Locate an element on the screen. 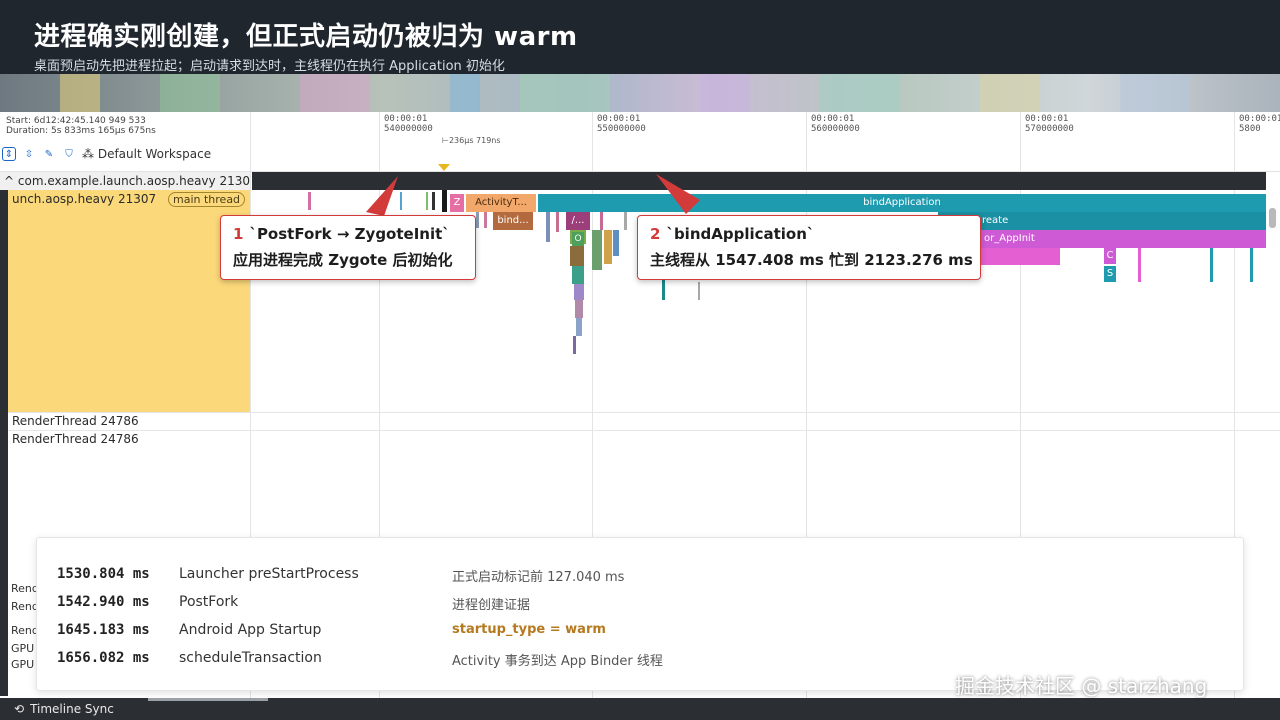  process-main-track is located at coordinates (759, 181).